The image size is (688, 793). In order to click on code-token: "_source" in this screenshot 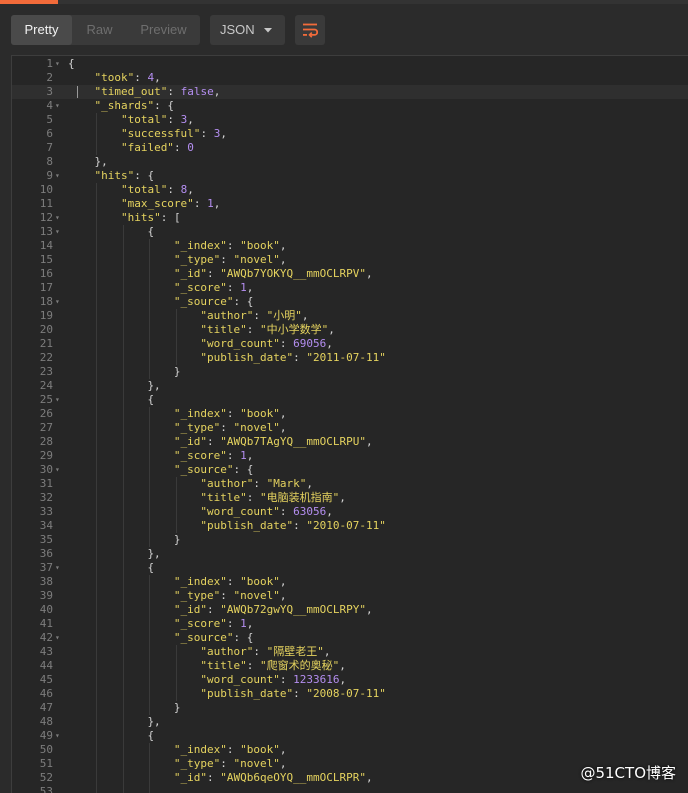, I will do `click(203, 637)`.